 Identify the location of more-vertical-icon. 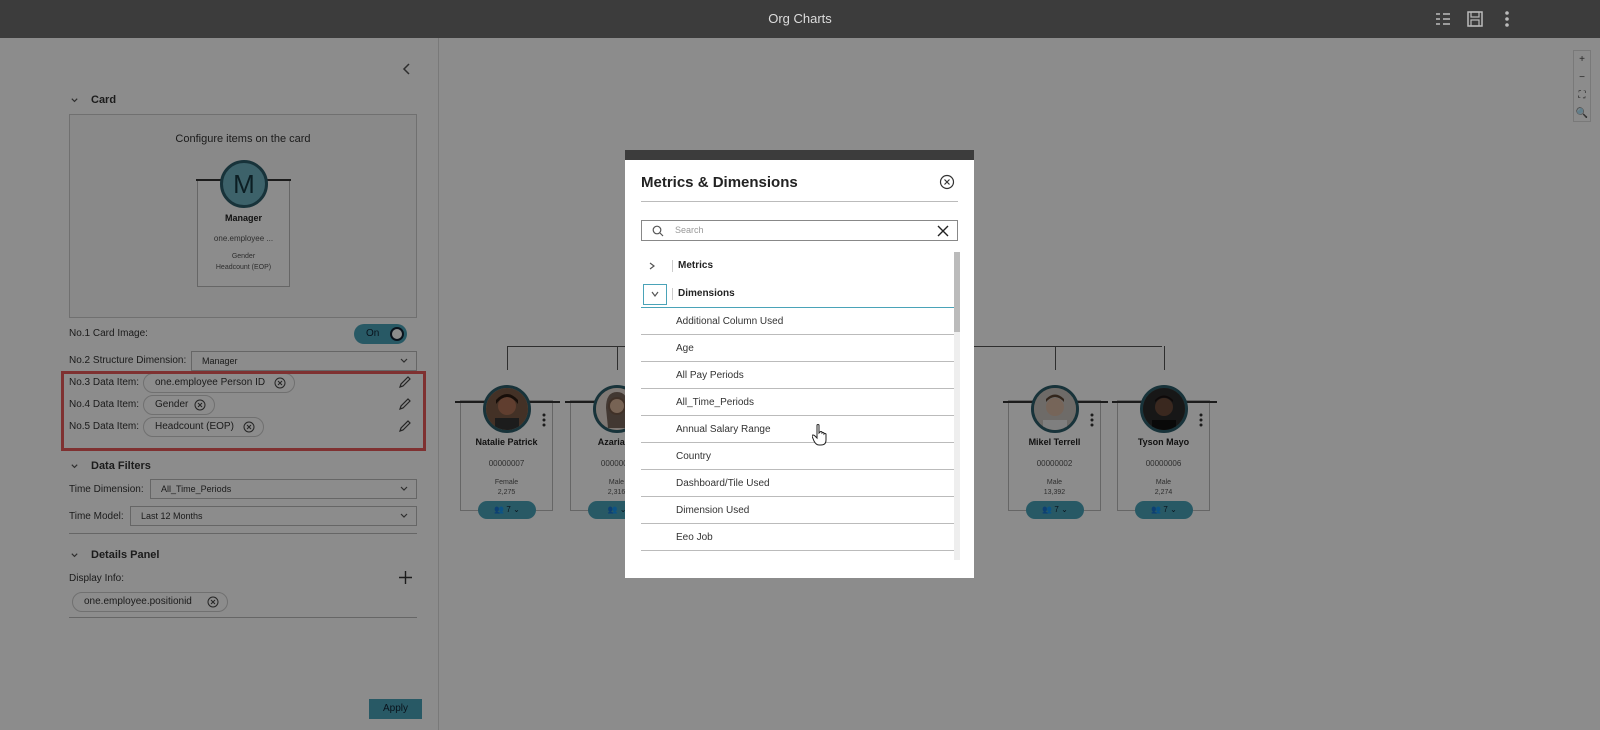
(1507, 19).